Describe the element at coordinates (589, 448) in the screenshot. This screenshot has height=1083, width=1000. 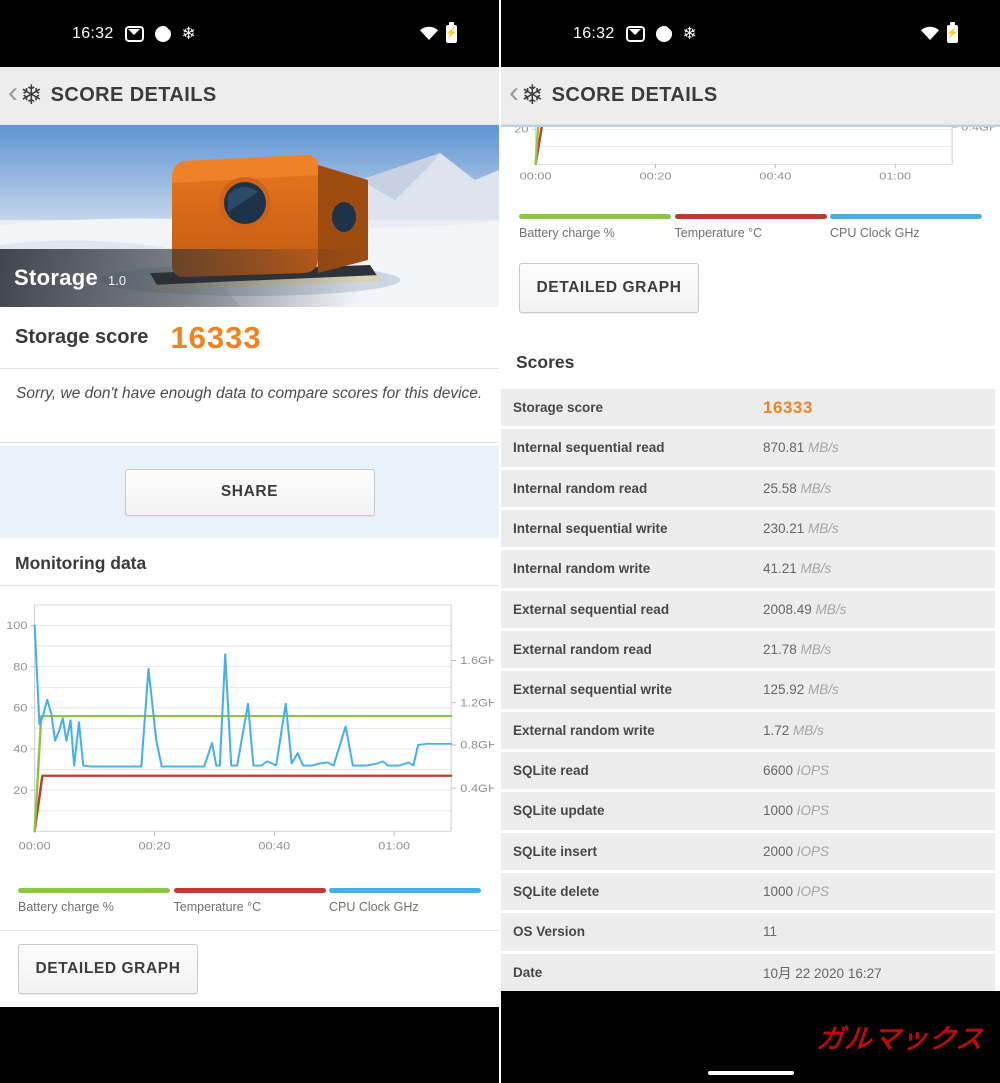
I see `row-label: Internal sequential read` at that location.